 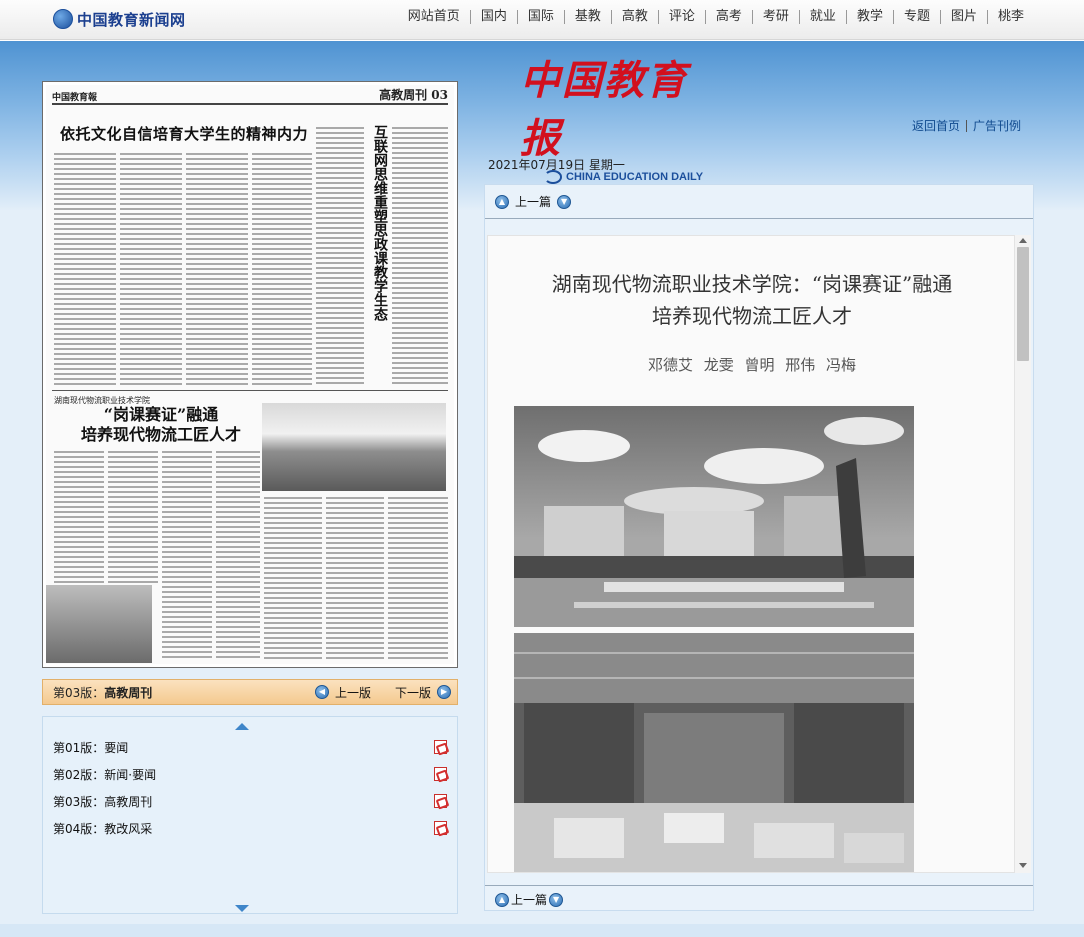 I want to click on np-sub-headline-1: “岗课赛证”融通, so click(x=161, y=414).